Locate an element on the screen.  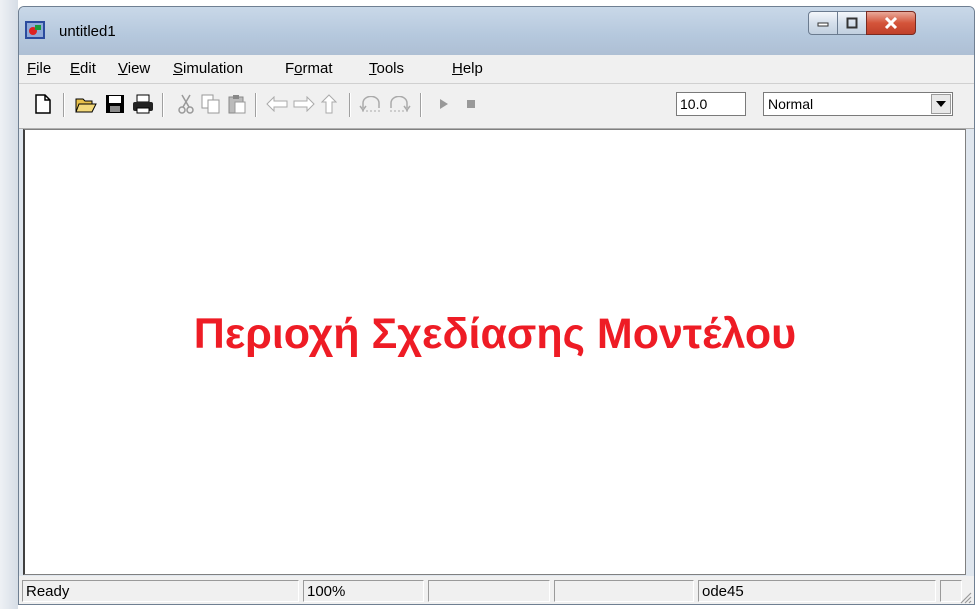
menu-format: Format is located at coordinates (309, 68).